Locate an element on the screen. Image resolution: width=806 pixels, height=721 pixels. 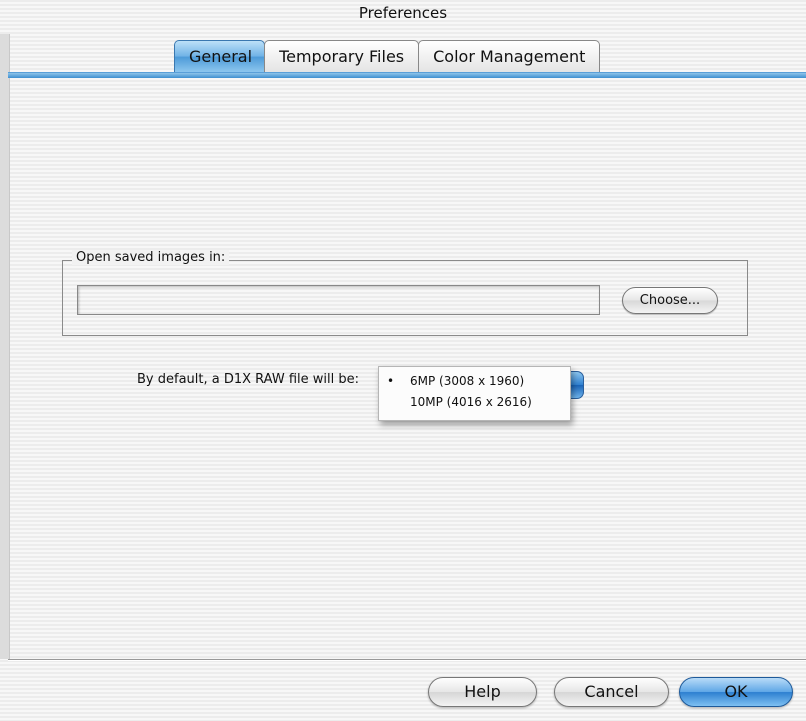
window-title: Preferences is located at coordinates (403, 13).